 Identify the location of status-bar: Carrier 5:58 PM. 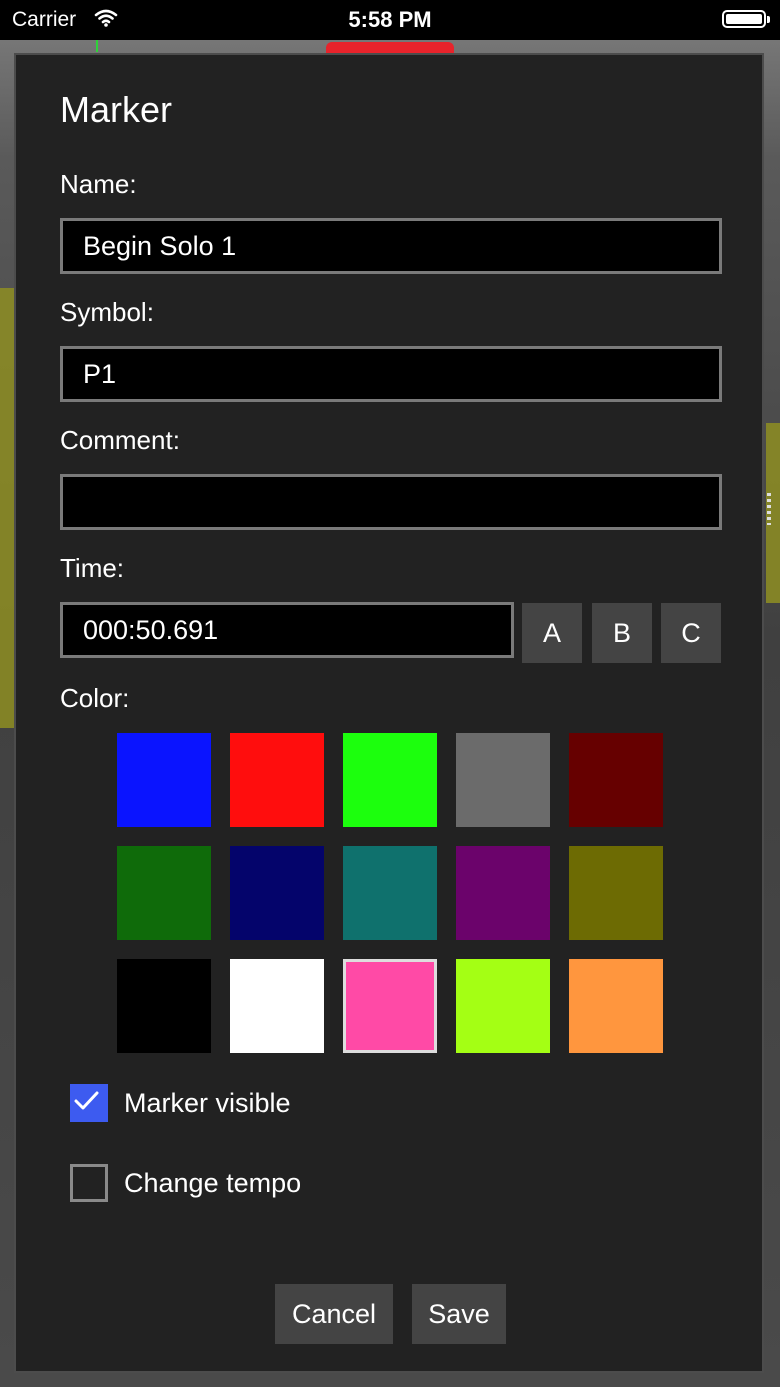
(390, 20).